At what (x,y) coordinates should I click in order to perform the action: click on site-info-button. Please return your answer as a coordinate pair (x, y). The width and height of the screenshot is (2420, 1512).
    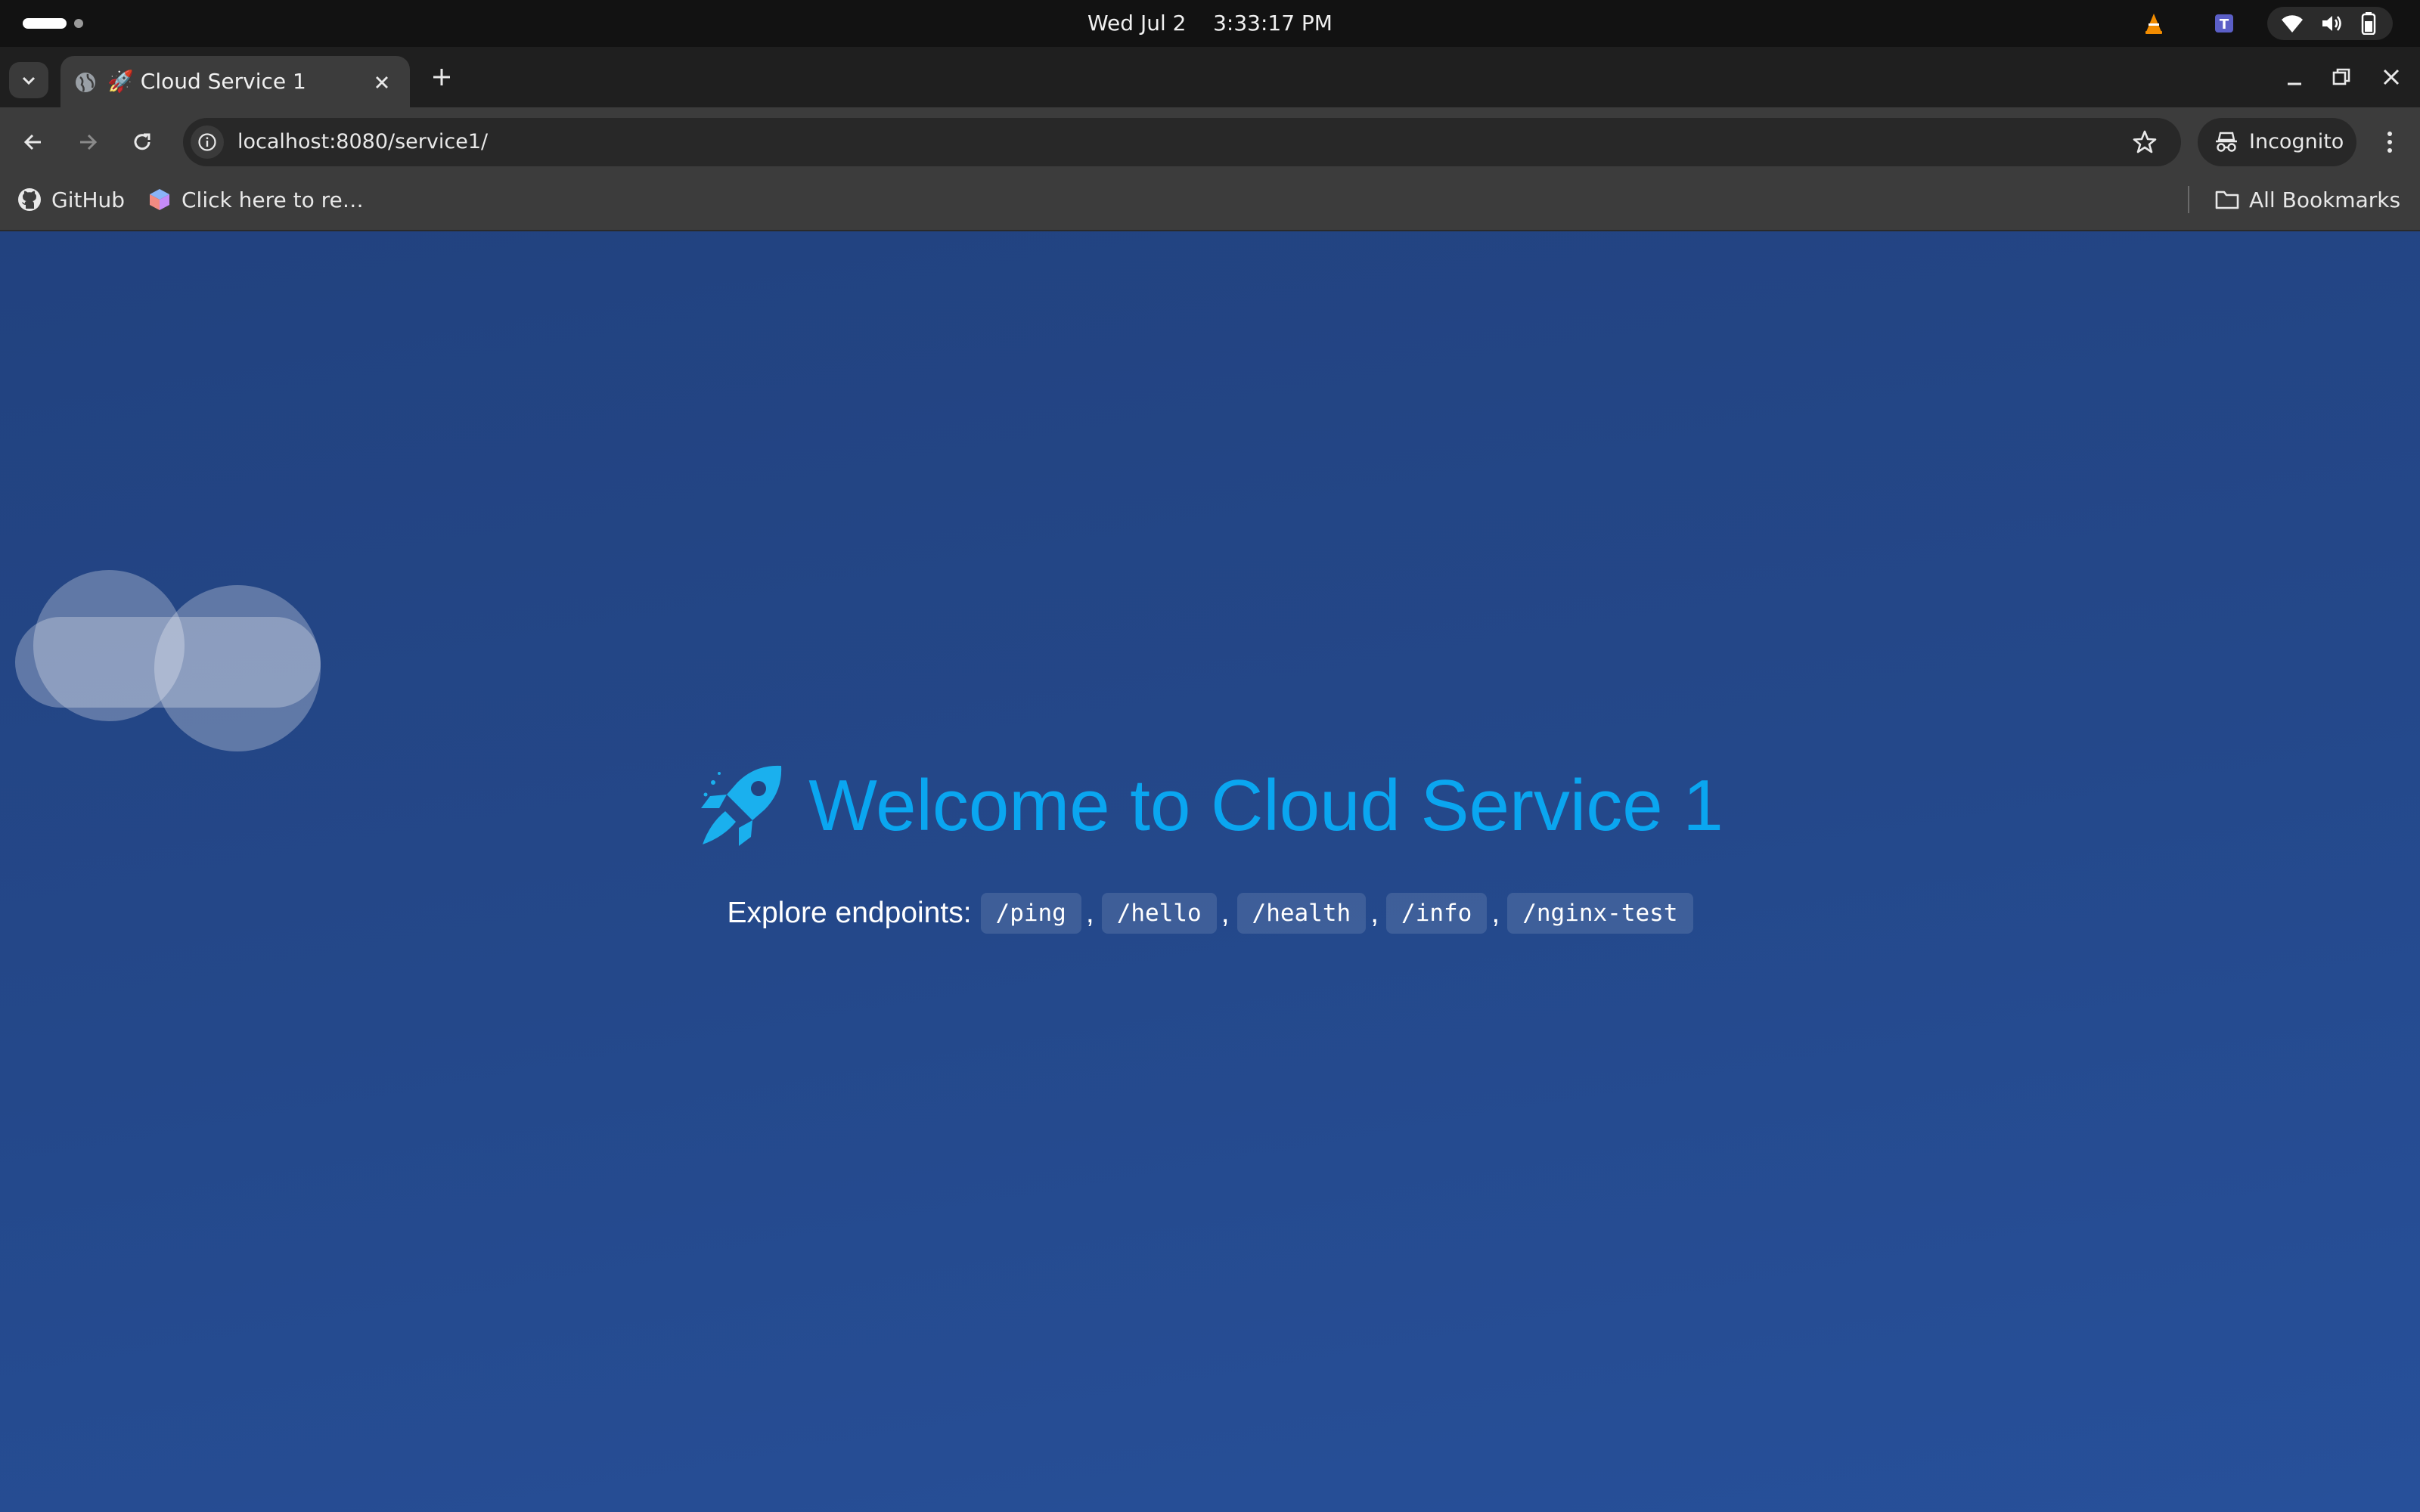
    Looking at the image, I should click on (207, 142).